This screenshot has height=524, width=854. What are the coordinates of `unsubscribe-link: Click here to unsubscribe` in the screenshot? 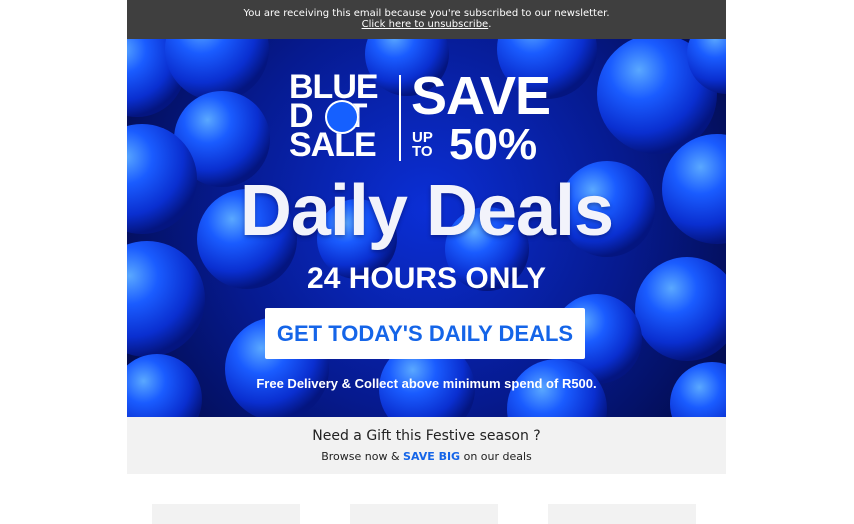 It's located at (425, 24).